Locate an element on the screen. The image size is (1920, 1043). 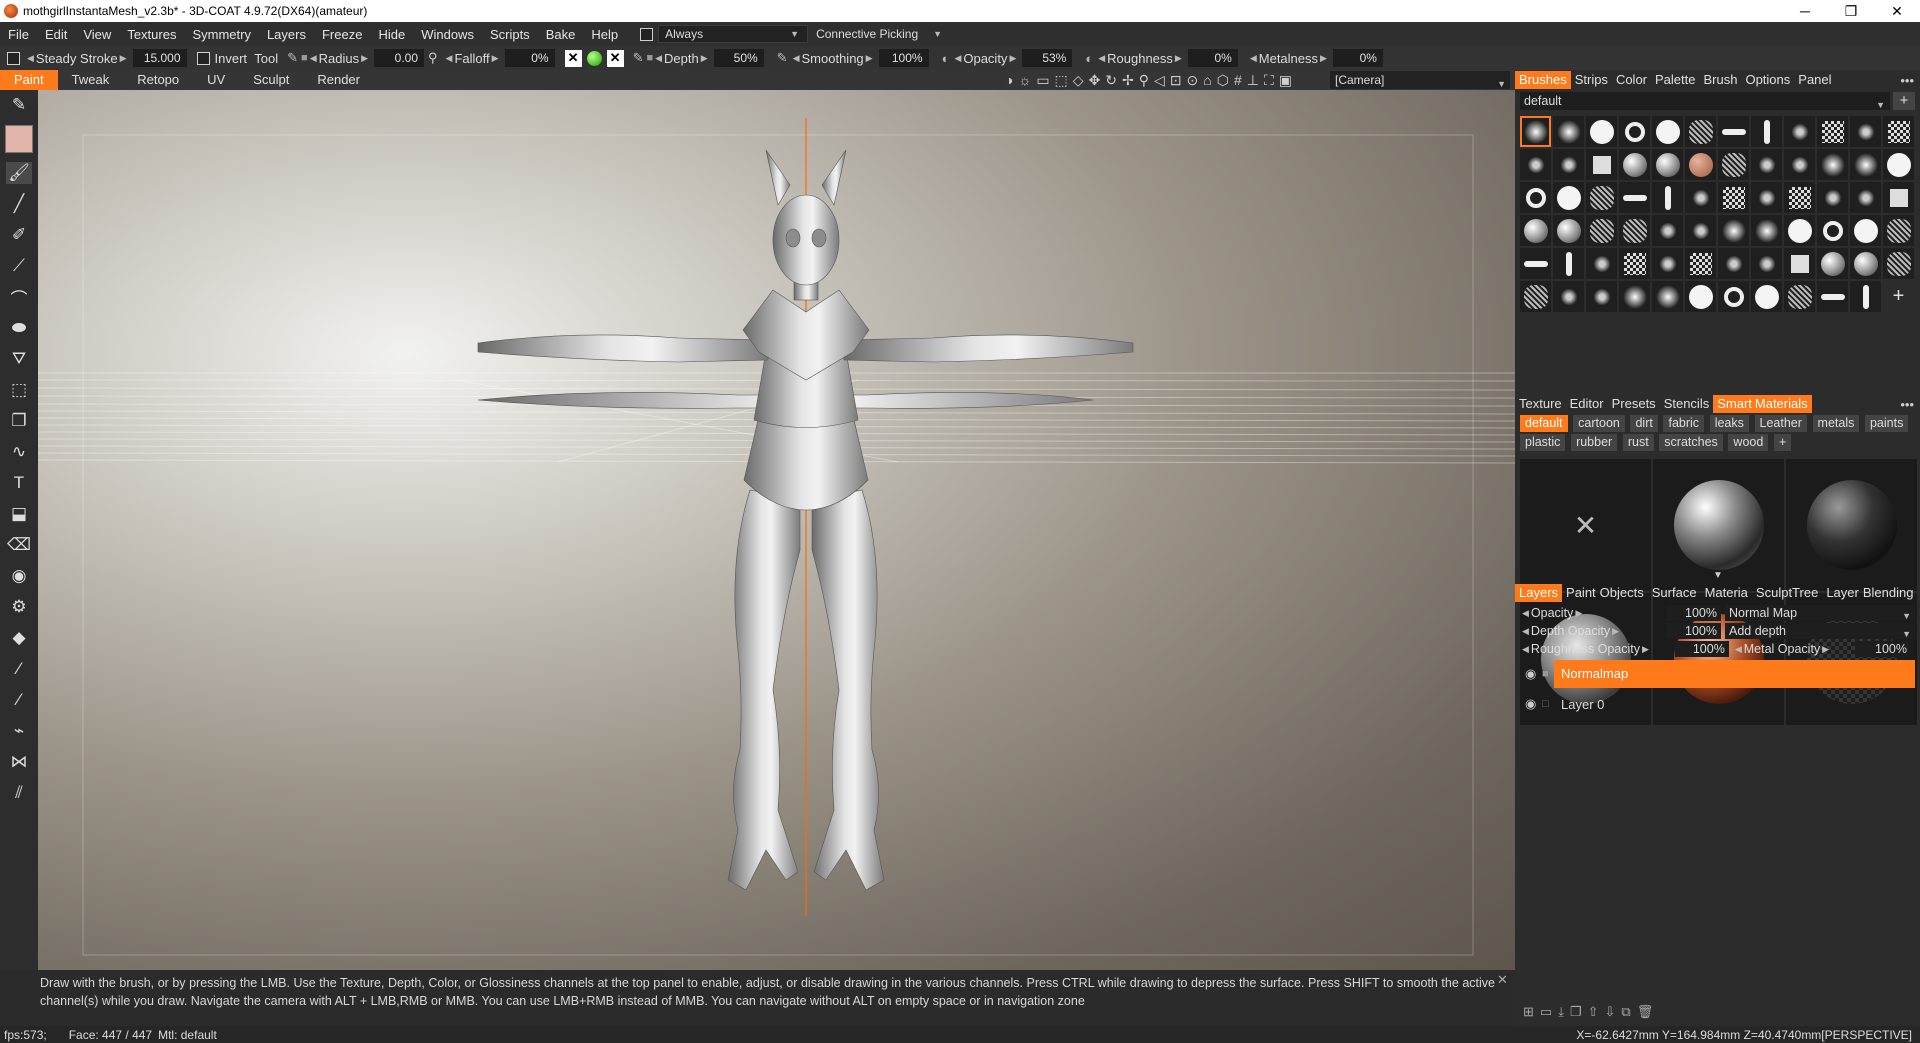
hint-close-button: ✕ is located at coordinates (1502, 980).